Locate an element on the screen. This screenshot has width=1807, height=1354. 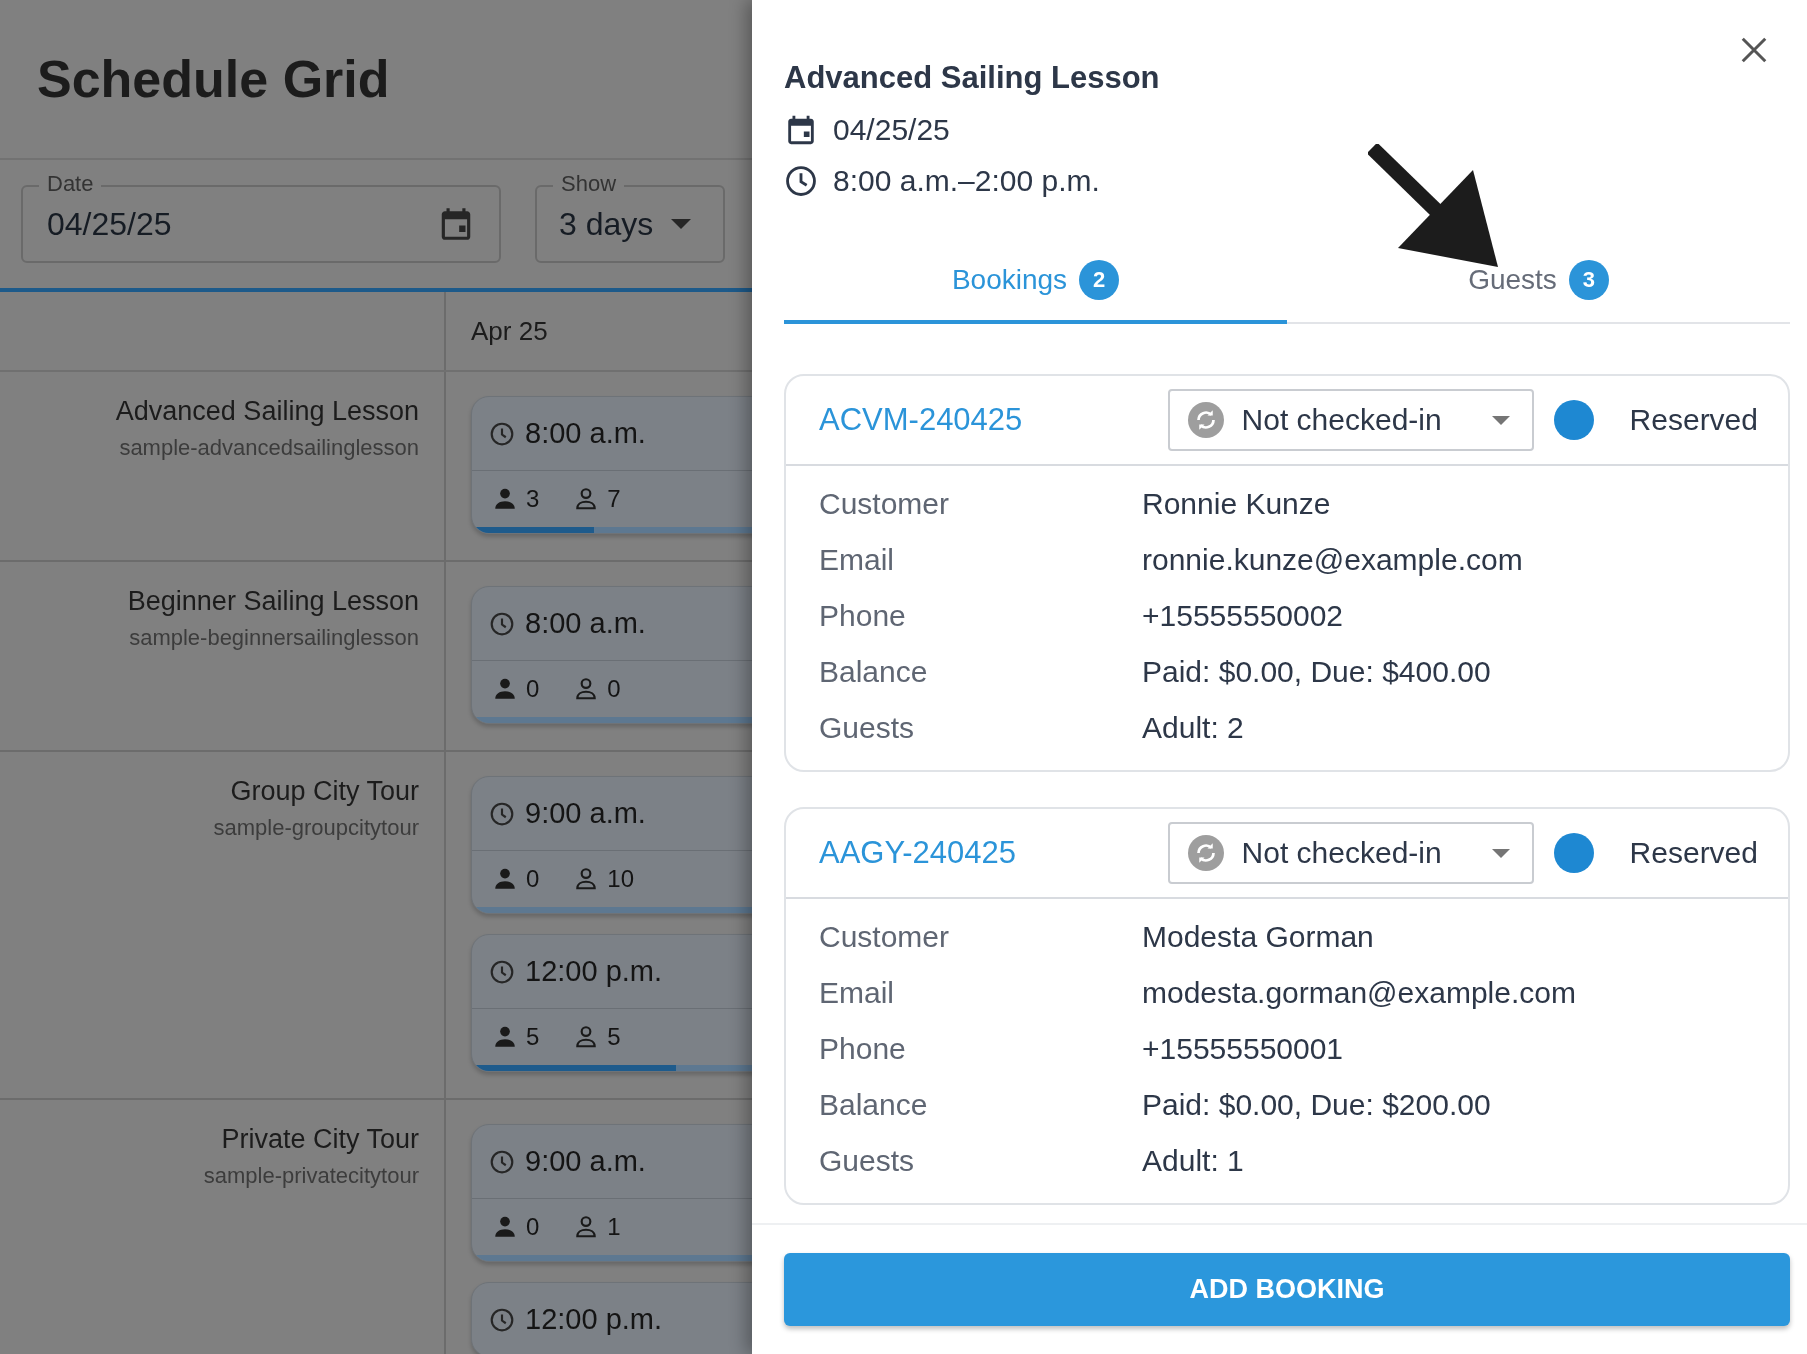
detail-value: modesta.gorman@example.com is located at coordinates (1359, 993).